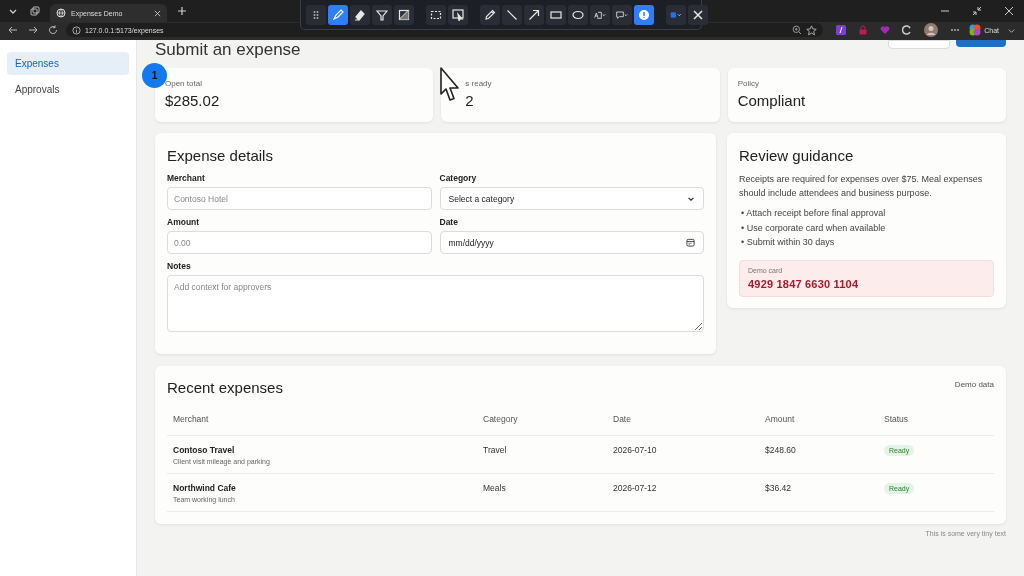 The width and height of the screenshot is (1024, 576). I want to click on notes-field: Add context for approvers, so click(435, 303).